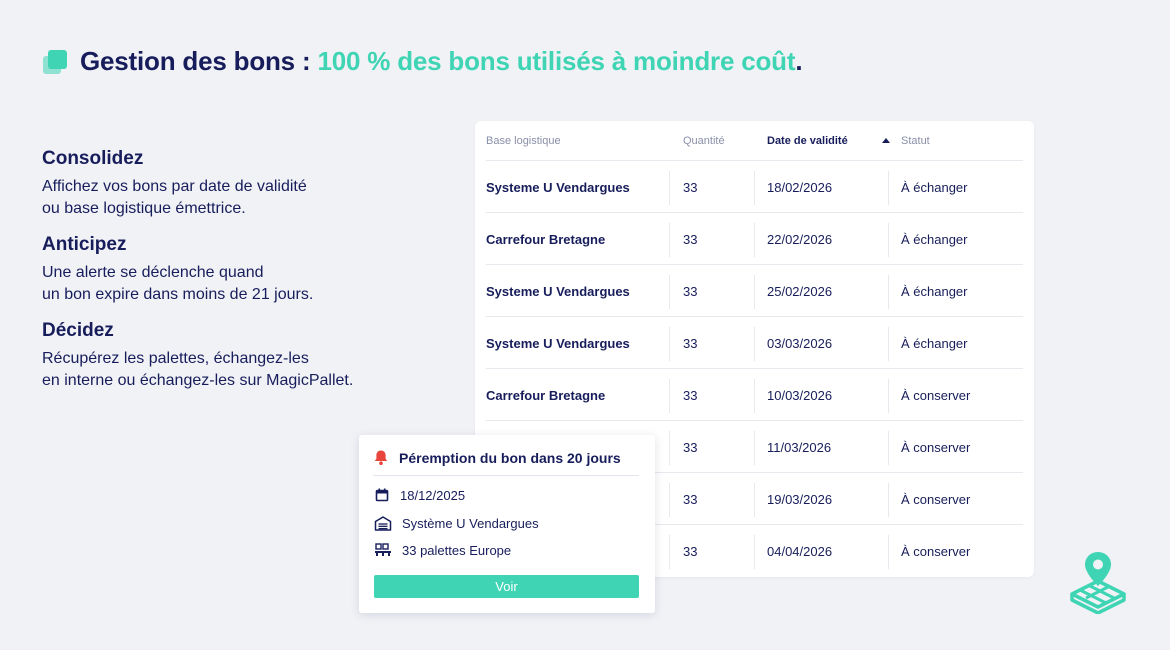 This screenshot has height=650, width=1170. What do you see at coordinates (800, 551) in the screenshot?
I see `cell-date: 04/04/2026` at bounding box center [800, 551].